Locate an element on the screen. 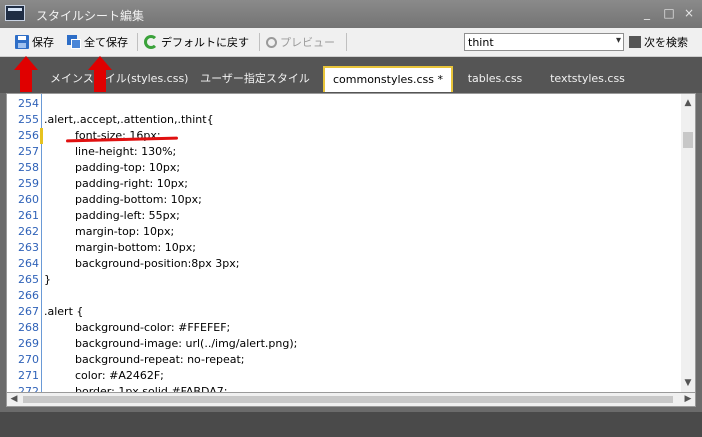  vertical-scrollbar: ▲ ▼ is located at coordinates (688, 243).